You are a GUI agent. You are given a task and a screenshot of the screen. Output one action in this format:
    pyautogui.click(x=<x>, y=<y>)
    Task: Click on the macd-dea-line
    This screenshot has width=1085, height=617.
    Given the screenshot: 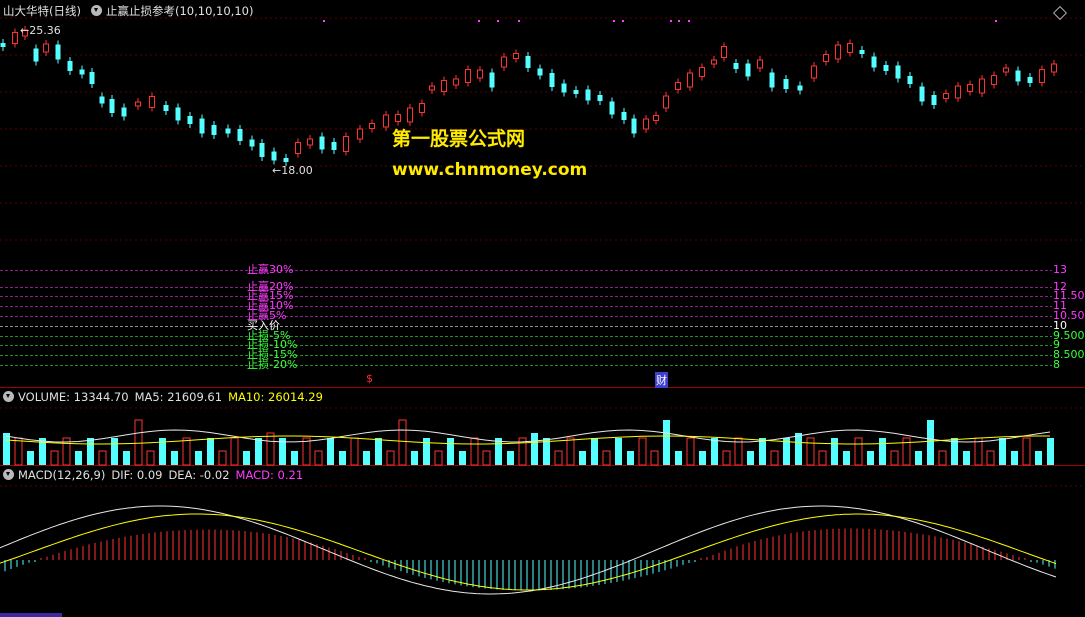 What is the action you would take?
    pyautogui.click(x=528, y=552)
    